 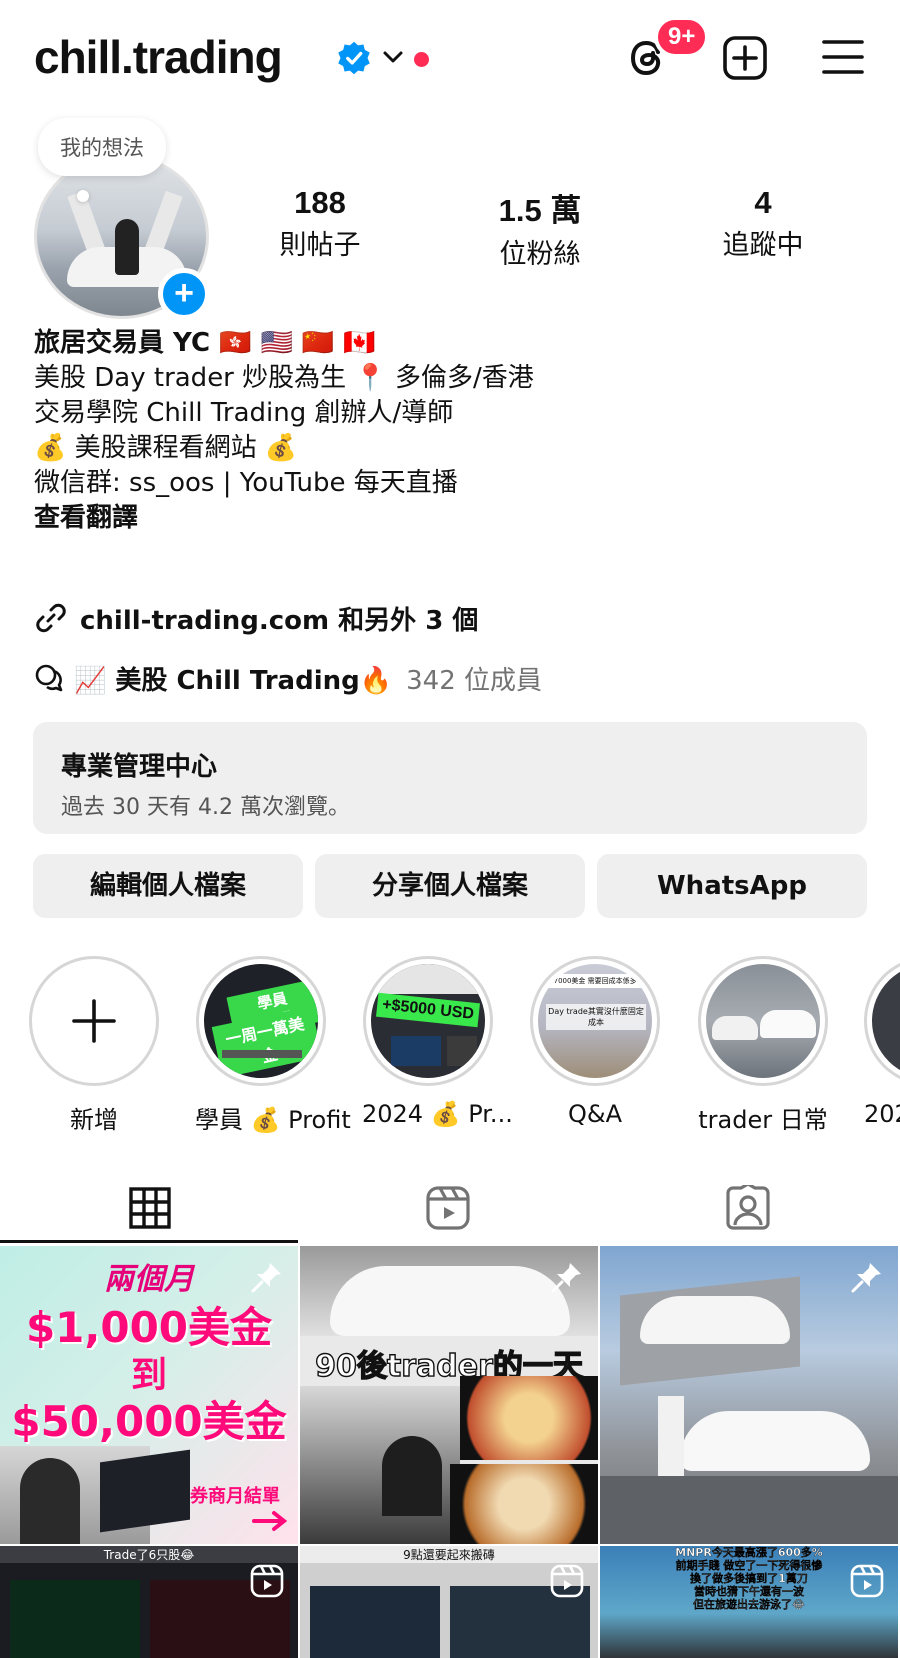 What do you see at coordinates (51, 618) in the screenshot?
I see `link-icon` at bounding box center [51, 618].